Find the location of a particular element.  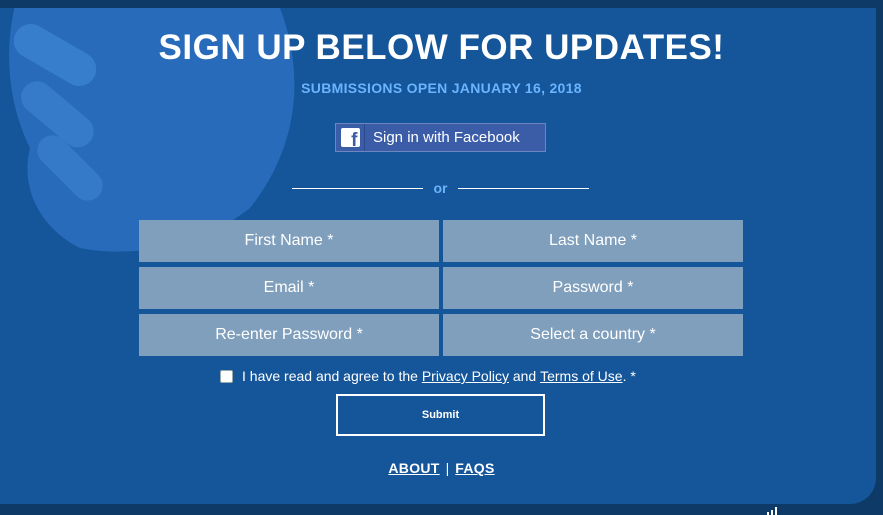

terms-of-use-link: Terms of Use is located at coordinates (581, 376).